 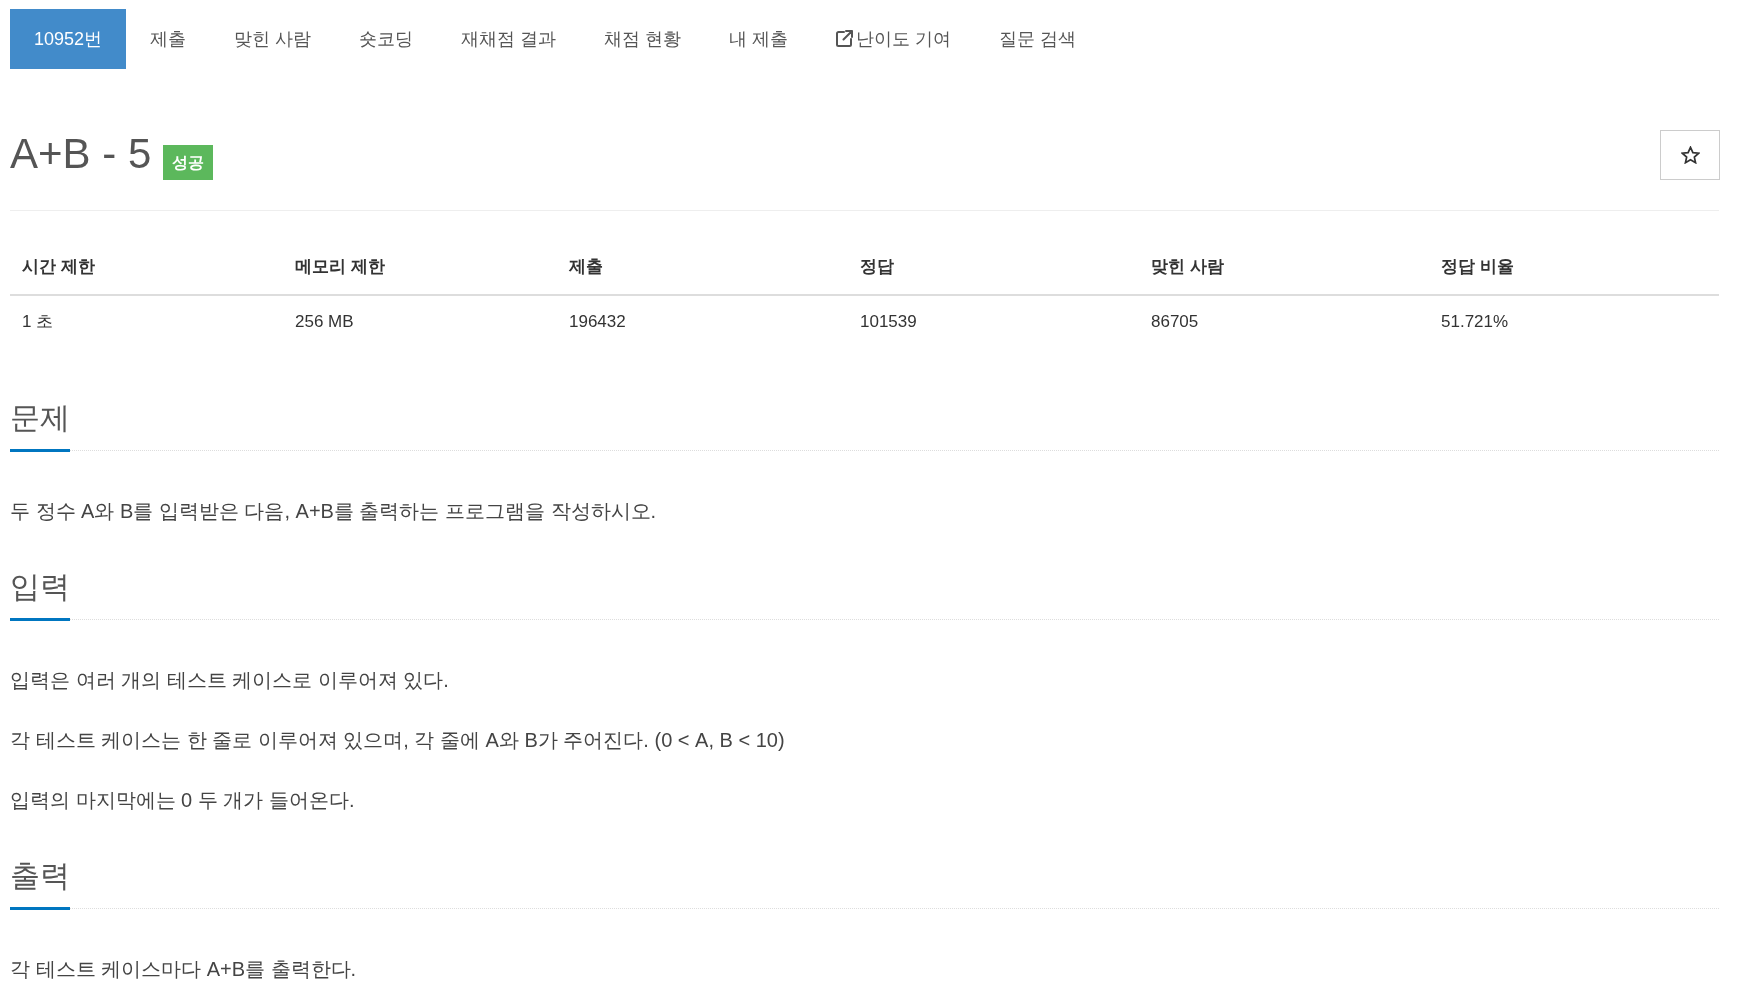 What do you see at coordinates (81, 153) in the screenshot?
I see `problem-title: A+B - 5` at bounding box center [81, 153].